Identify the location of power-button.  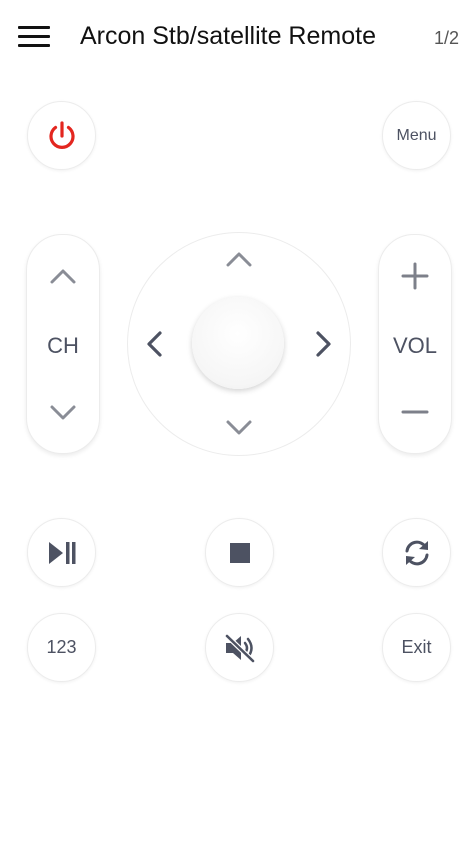
(61, 135).